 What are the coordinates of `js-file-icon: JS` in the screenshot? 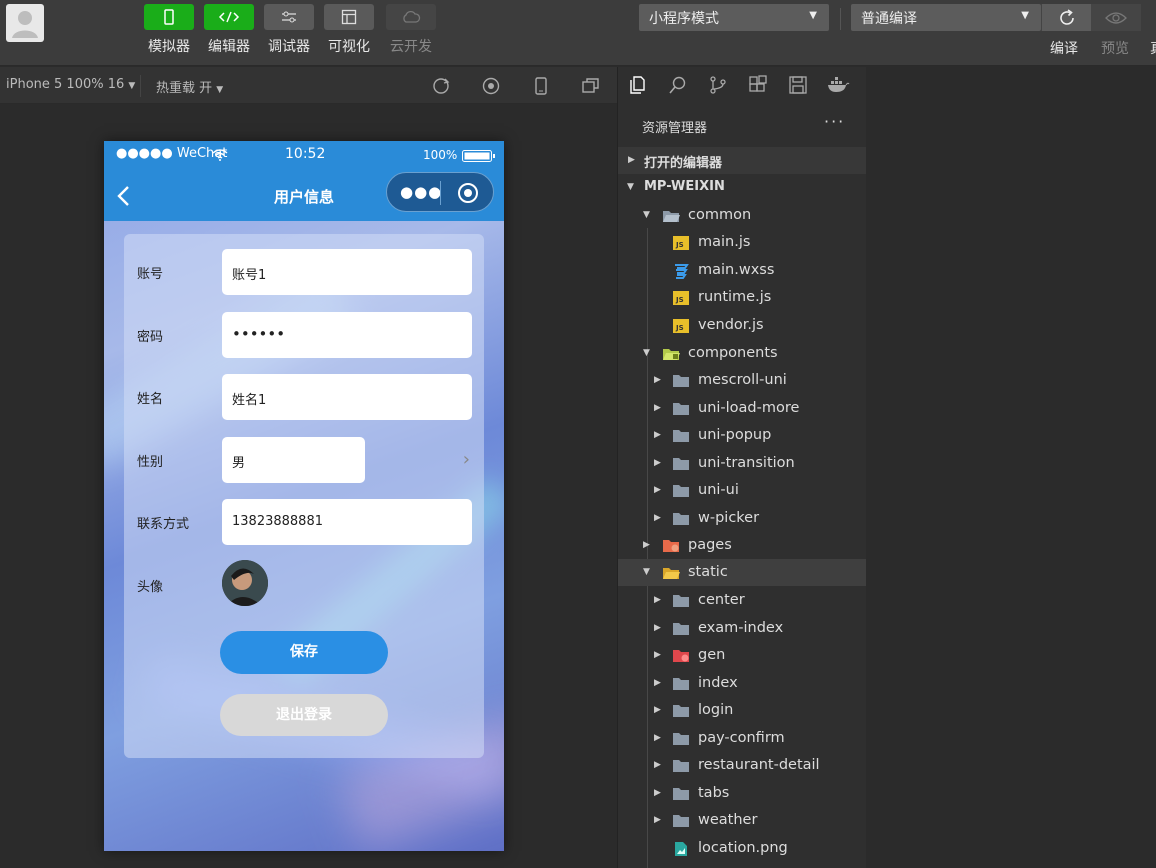 It's located at (681, 326).